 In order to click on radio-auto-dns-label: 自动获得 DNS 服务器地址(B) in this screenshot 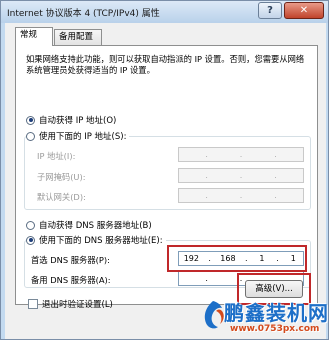, I will do `click(95, 226)`.